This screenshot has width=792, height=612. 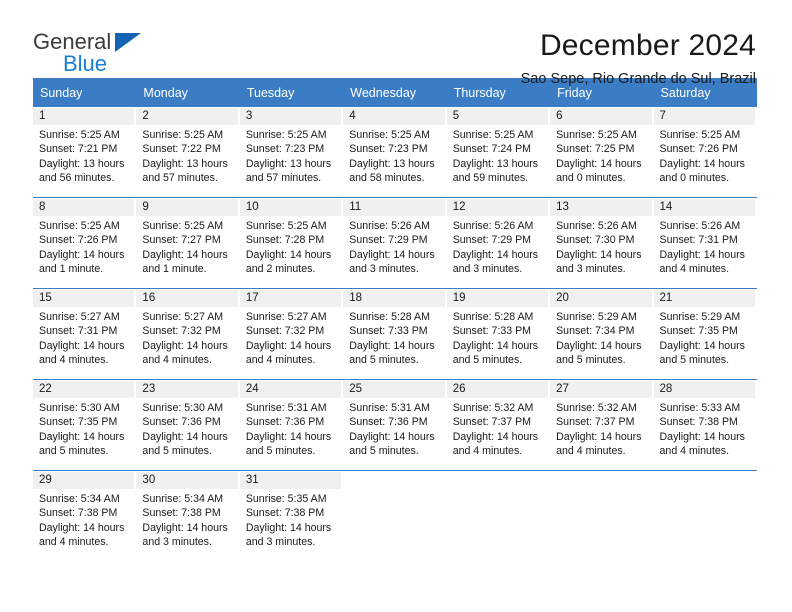 What do you see at coordinates (705, 516) in the screenshot?
I see `day-cell-content` at bounding box center [705, 516].